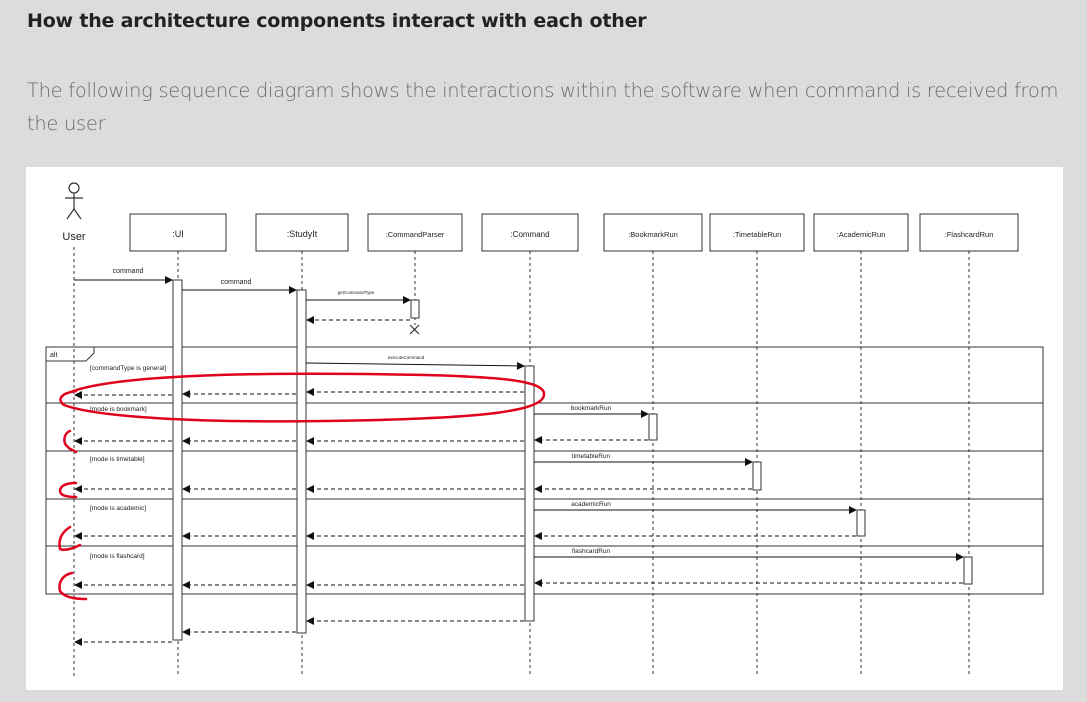 This screenshot has height=702, width=1087. Describe the element at coordinates (74, 237) in the screenshot. I see `actor-label: User` at that location.